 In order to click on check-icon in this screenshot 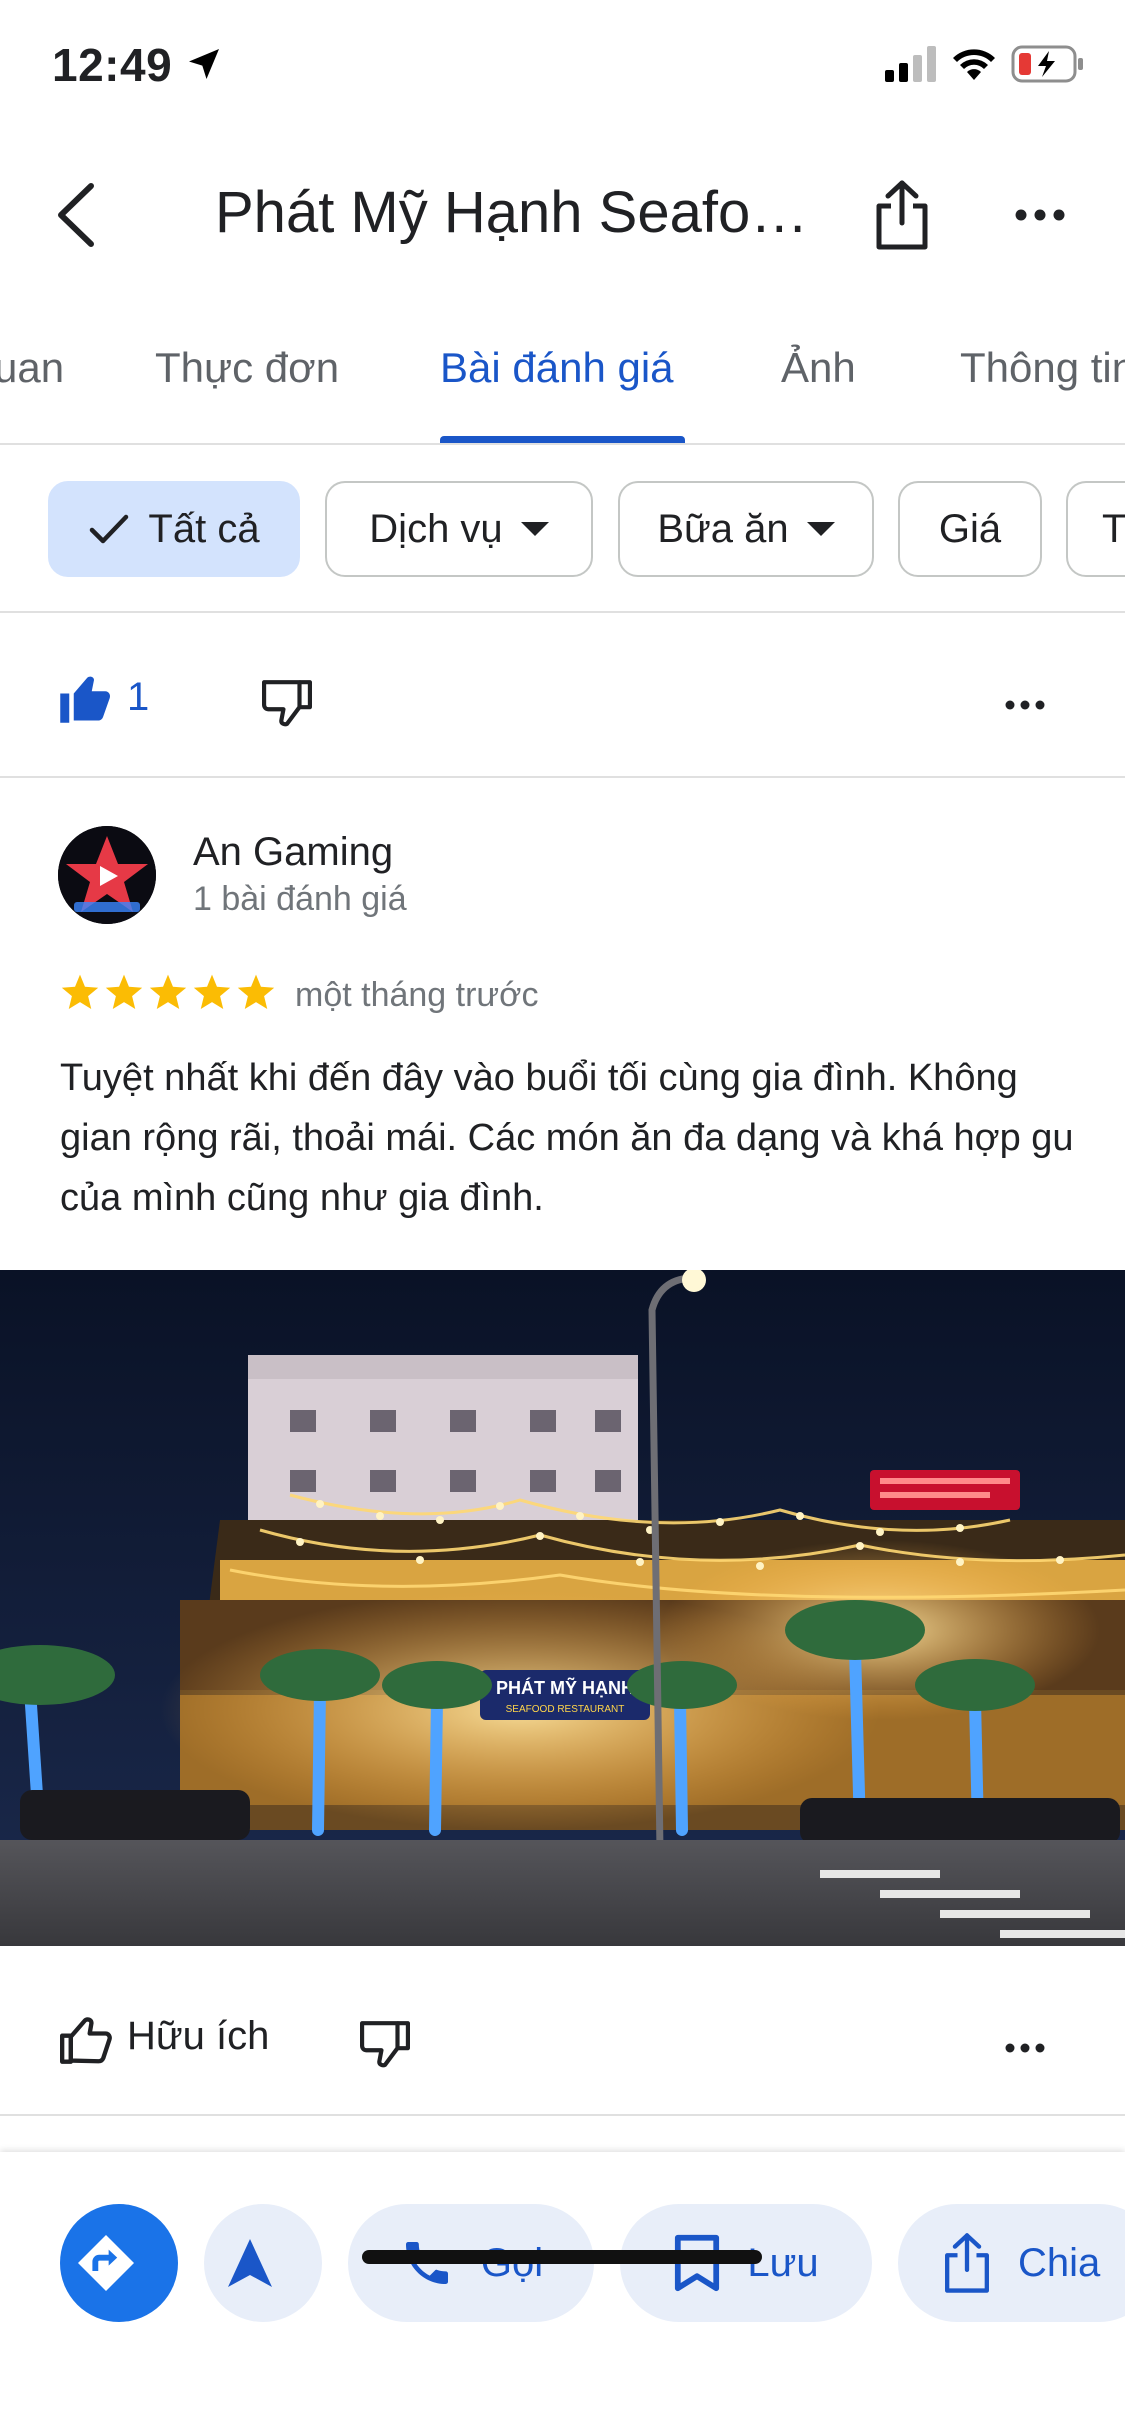, I will do `click(109, 529)`.